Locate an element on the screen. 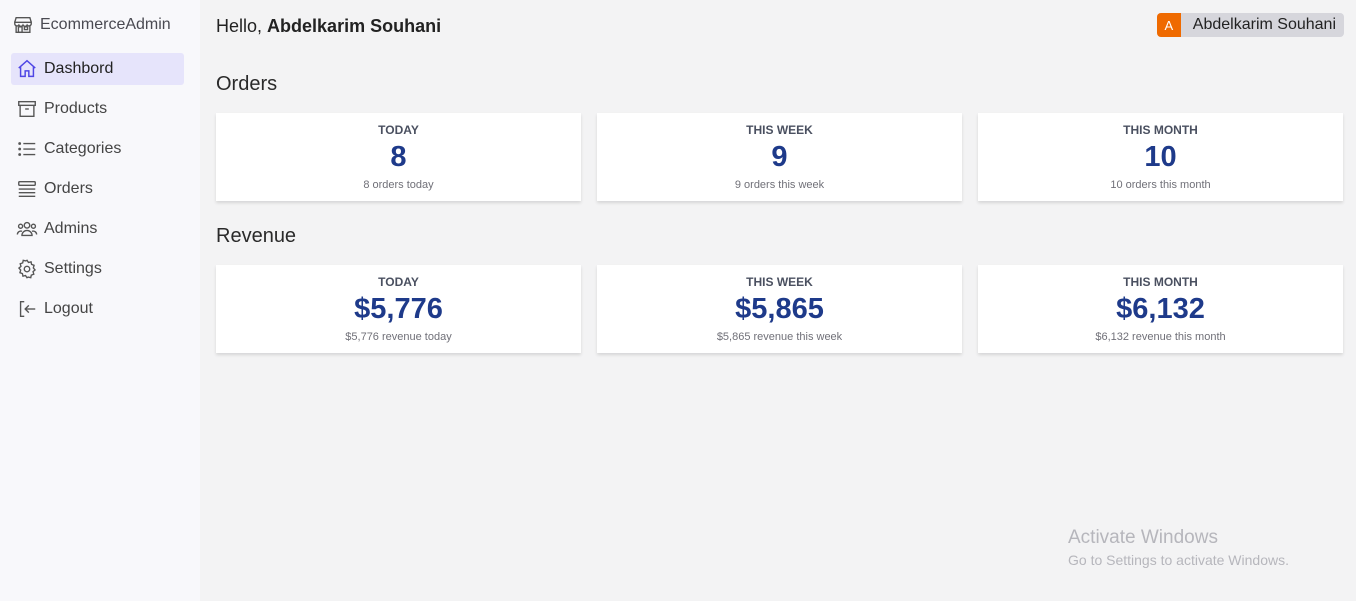 This screenshot has height=601, width=1356. orders-month-card: THIS MONTH 10 10 orders this month is located at coordinates (1160, 157).